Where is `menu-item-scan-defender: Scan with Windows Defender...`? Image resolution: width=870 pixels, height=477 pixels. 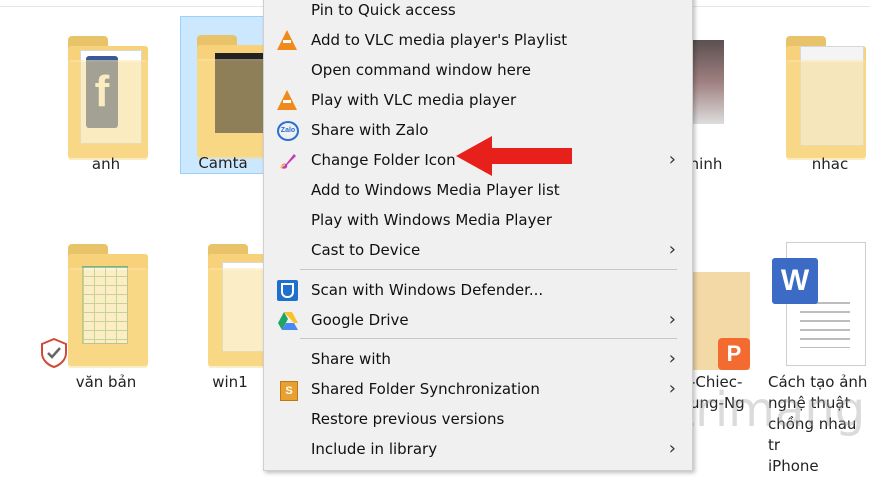 menu-item-scan-defender: Scan with Windows Defender... is located at coordinates (478, 290).